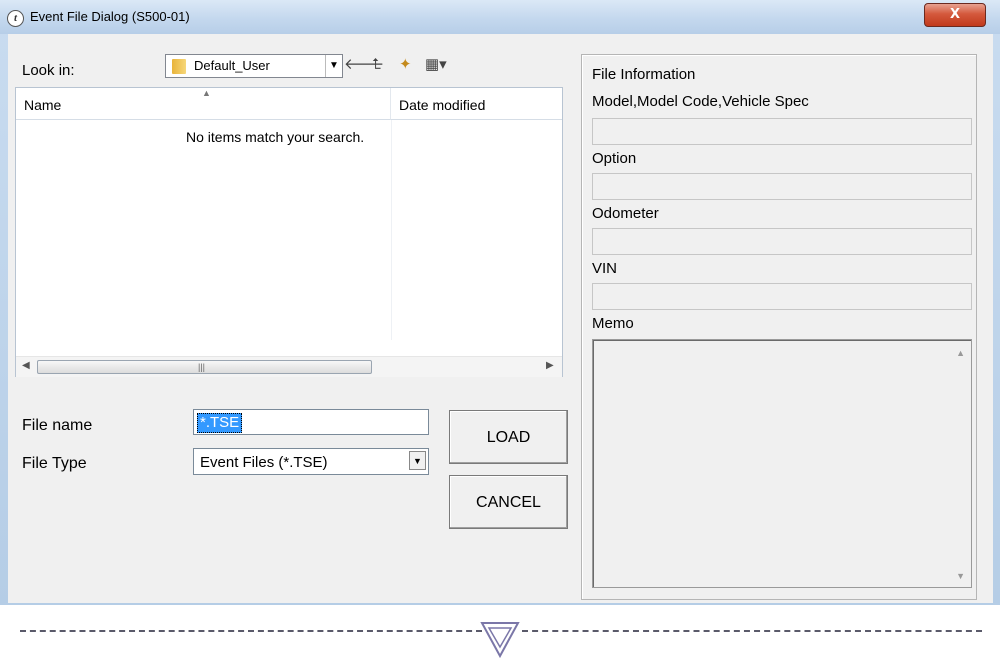  I want to click on file-type-select: Event Files (*.TSE) ▼, so click(311, 461).